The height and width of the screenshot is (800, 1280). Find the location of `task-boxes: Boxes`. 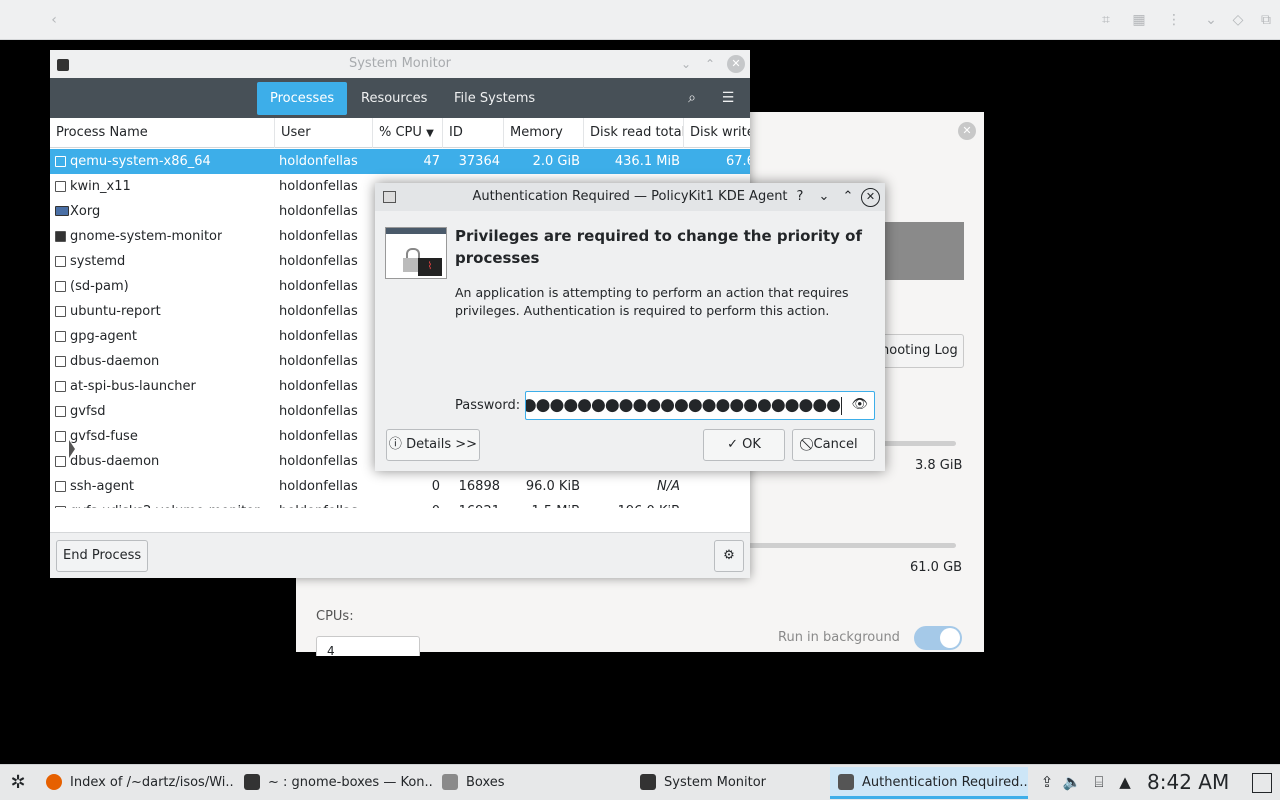

task-boxes: Boxes is located at coordinates (532, 783).